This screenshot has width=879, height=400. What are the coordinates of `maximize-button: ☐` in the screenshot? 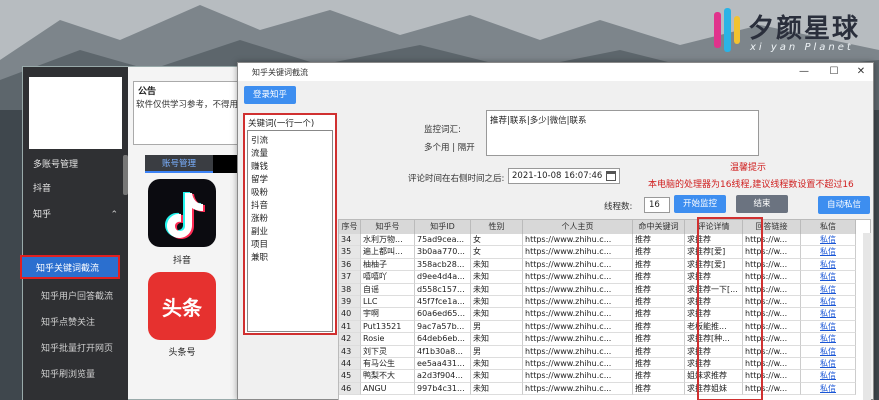 It's located at (834, 72).